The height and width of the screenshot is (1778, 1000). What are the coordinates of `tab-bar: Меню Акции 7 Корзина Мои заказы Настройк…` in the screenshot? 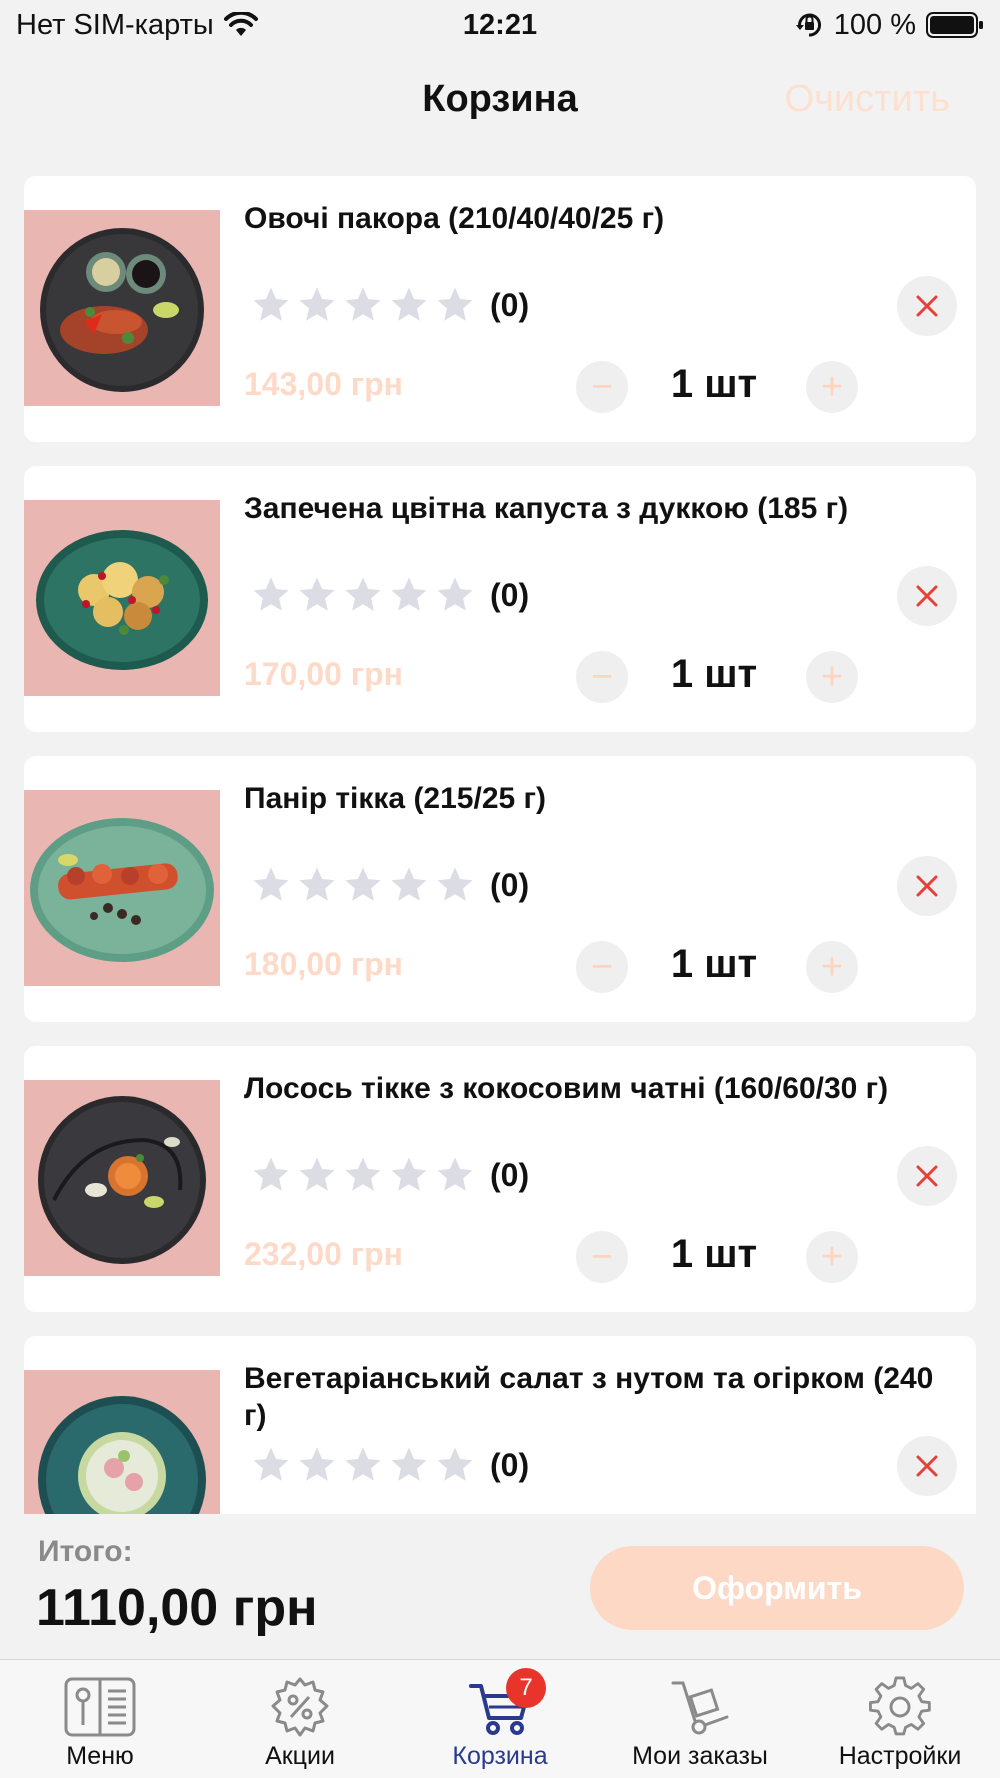 It's located at (500, 1718).